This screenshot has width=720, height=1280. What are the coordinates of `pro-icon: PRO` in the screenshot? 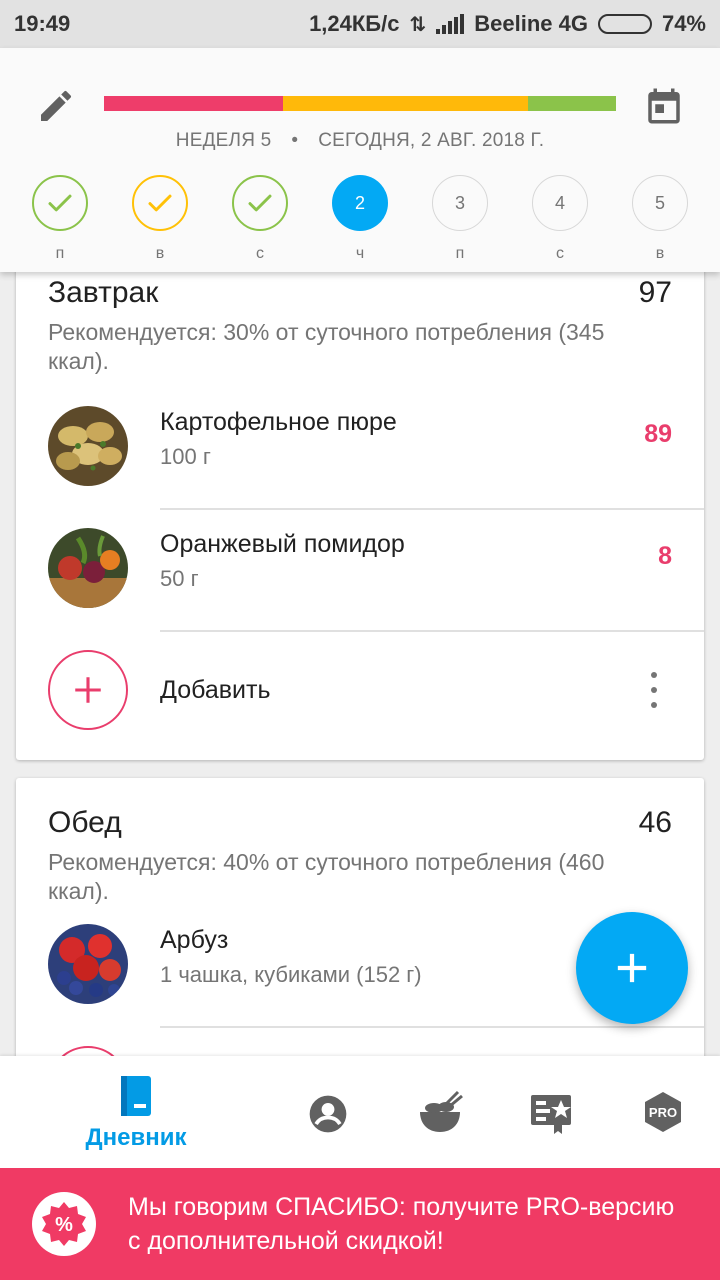 It's located at (663, 1112).